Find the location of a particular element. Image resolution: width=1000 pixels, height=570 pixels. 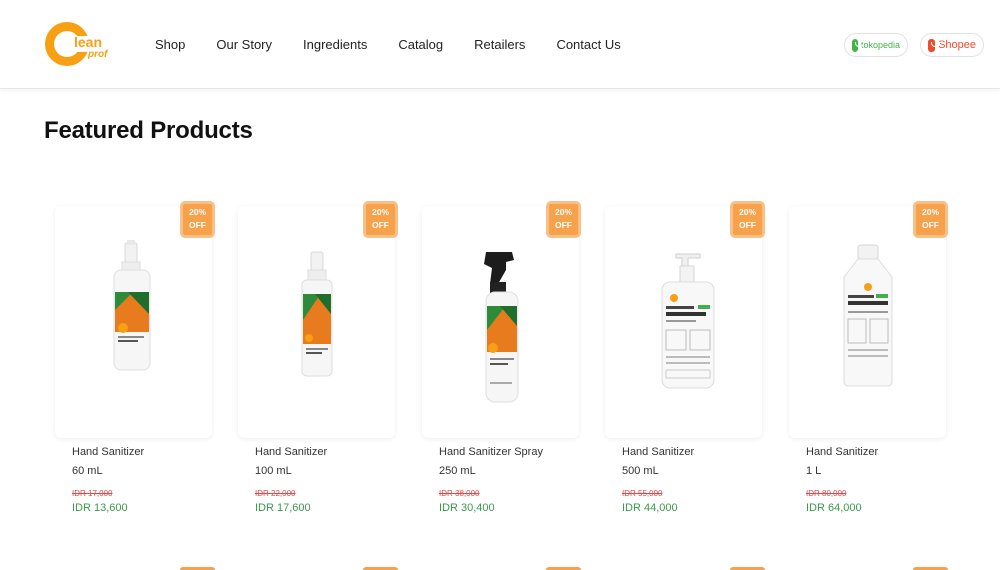

nav-our-story: Our Story is located at coordinates (244, 44).